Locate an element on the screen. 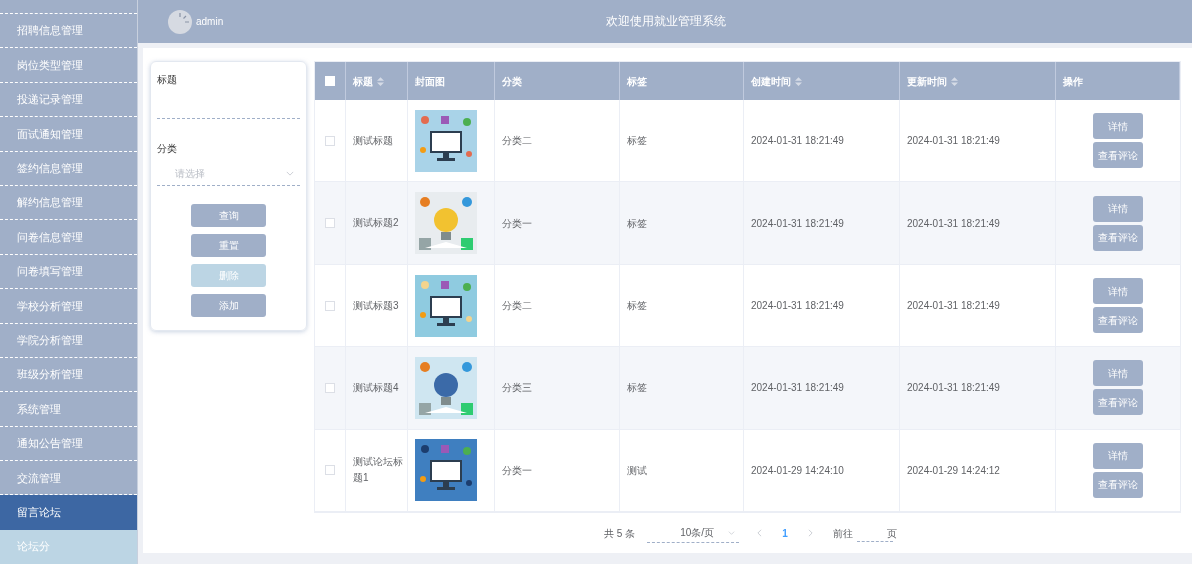 This screenshot has height=564, width=1192. sidebar-item: 系统管理 is located at coordinates (68, 409).